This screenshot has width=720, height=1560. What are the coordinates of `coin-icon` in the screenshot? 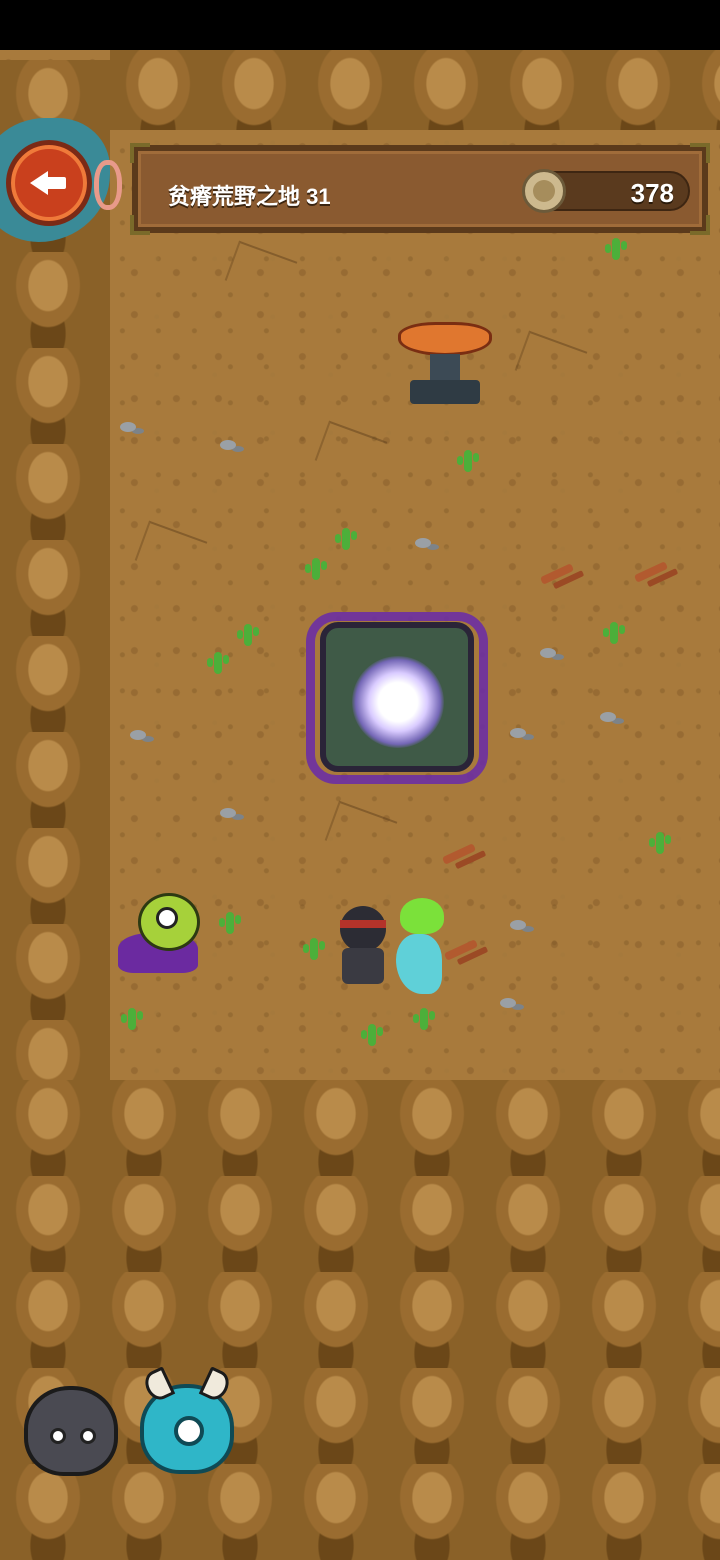 It's located at (544, 191).